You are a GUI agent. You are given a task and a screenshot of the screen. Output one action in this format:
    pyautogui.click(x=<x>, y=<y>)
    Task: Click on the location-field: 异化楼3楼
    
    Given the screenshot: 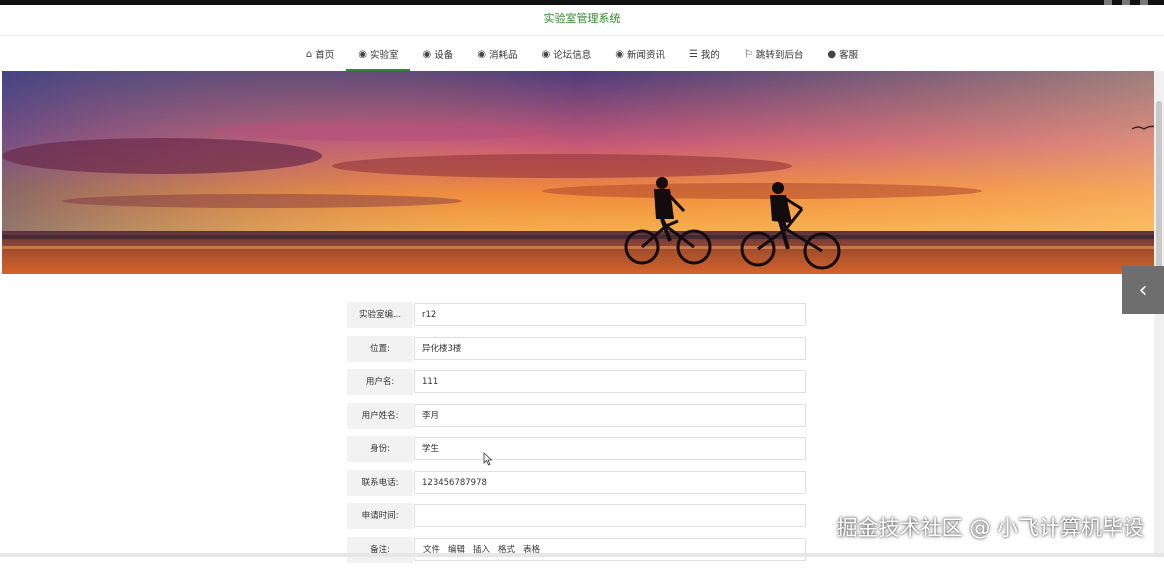 What is the action you would take?
    pyautogui.click(x=610, y=348)
    